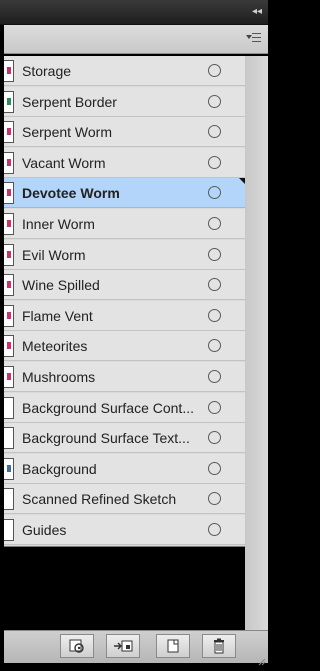 The image size is (320, 671). Describe the element at coordinates (134, 12) in the screenshot. I see `panel-title-bar: ◂◂` at that location.